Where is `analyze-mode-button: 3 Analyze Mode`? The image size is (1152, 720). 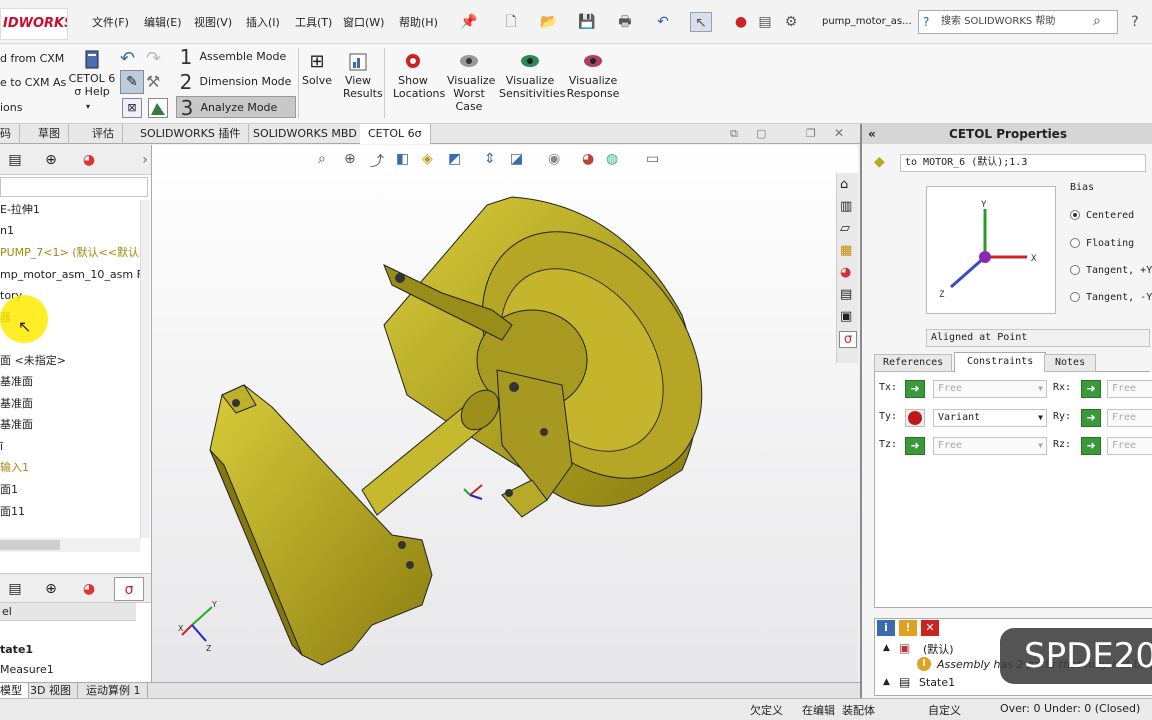 analyze-mode-button: 3 Analyze Mode is located at coordinates (236, 107).